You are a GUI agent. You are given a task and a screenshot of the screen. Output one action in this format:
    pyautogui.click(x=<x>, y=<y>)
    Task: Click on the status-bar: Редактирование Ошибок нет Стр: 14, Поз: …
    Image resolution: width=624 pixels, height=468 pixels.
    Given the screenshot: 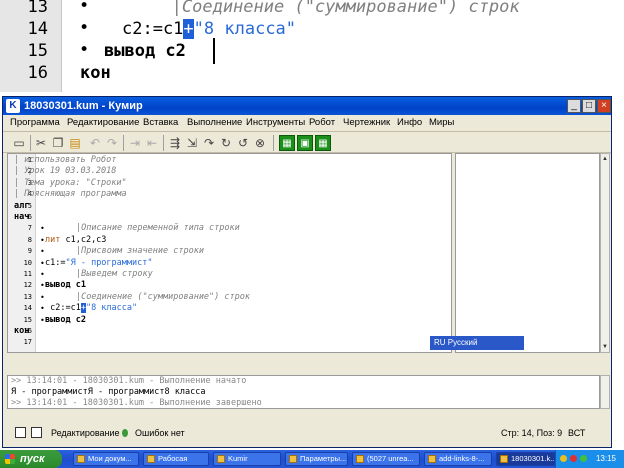 What is the action you would take?
    pyautogui.click(x=307, y=433)
    